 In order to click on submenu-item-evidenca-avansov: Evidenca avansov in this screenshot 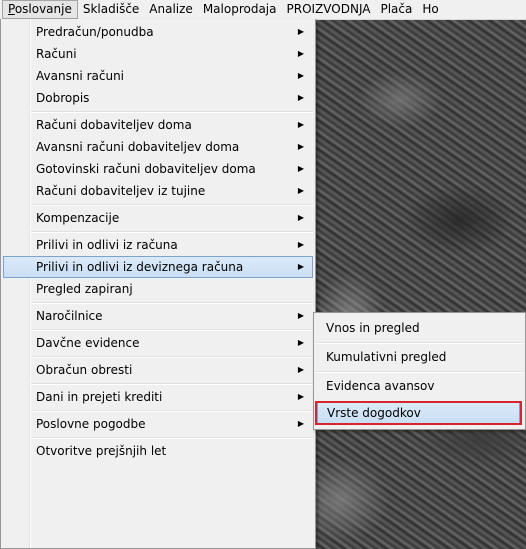, I will do `click(419, 386)`.